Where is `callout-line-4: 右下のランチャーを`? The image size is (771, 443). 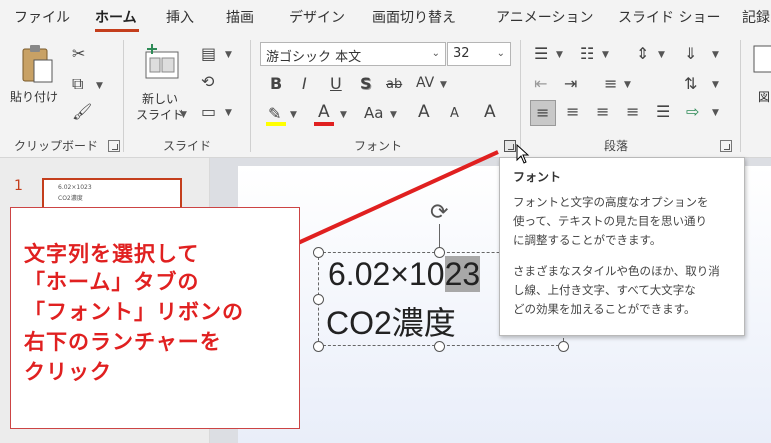
callout-line-4: 右下のランチャーを is located at coordinates (123, 342).